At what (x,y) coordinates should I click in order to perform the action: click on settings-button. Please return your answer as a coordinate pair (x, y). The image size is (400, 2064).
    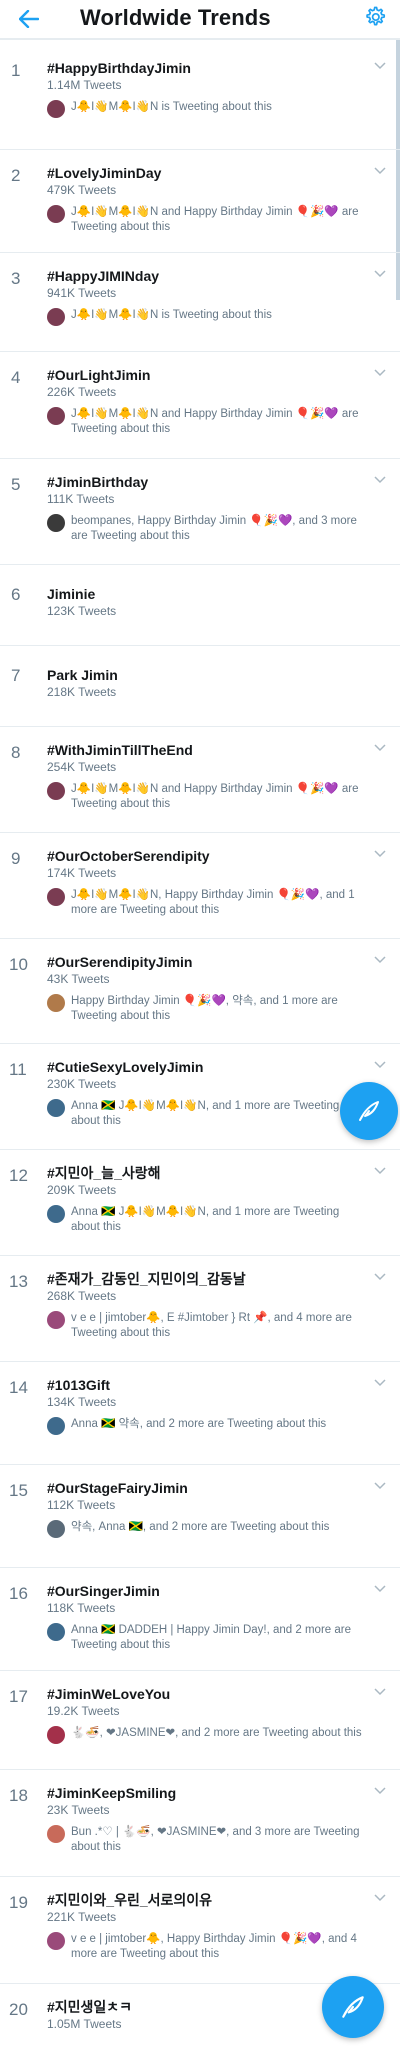
    Looking at the image, I should click on (375, 17).